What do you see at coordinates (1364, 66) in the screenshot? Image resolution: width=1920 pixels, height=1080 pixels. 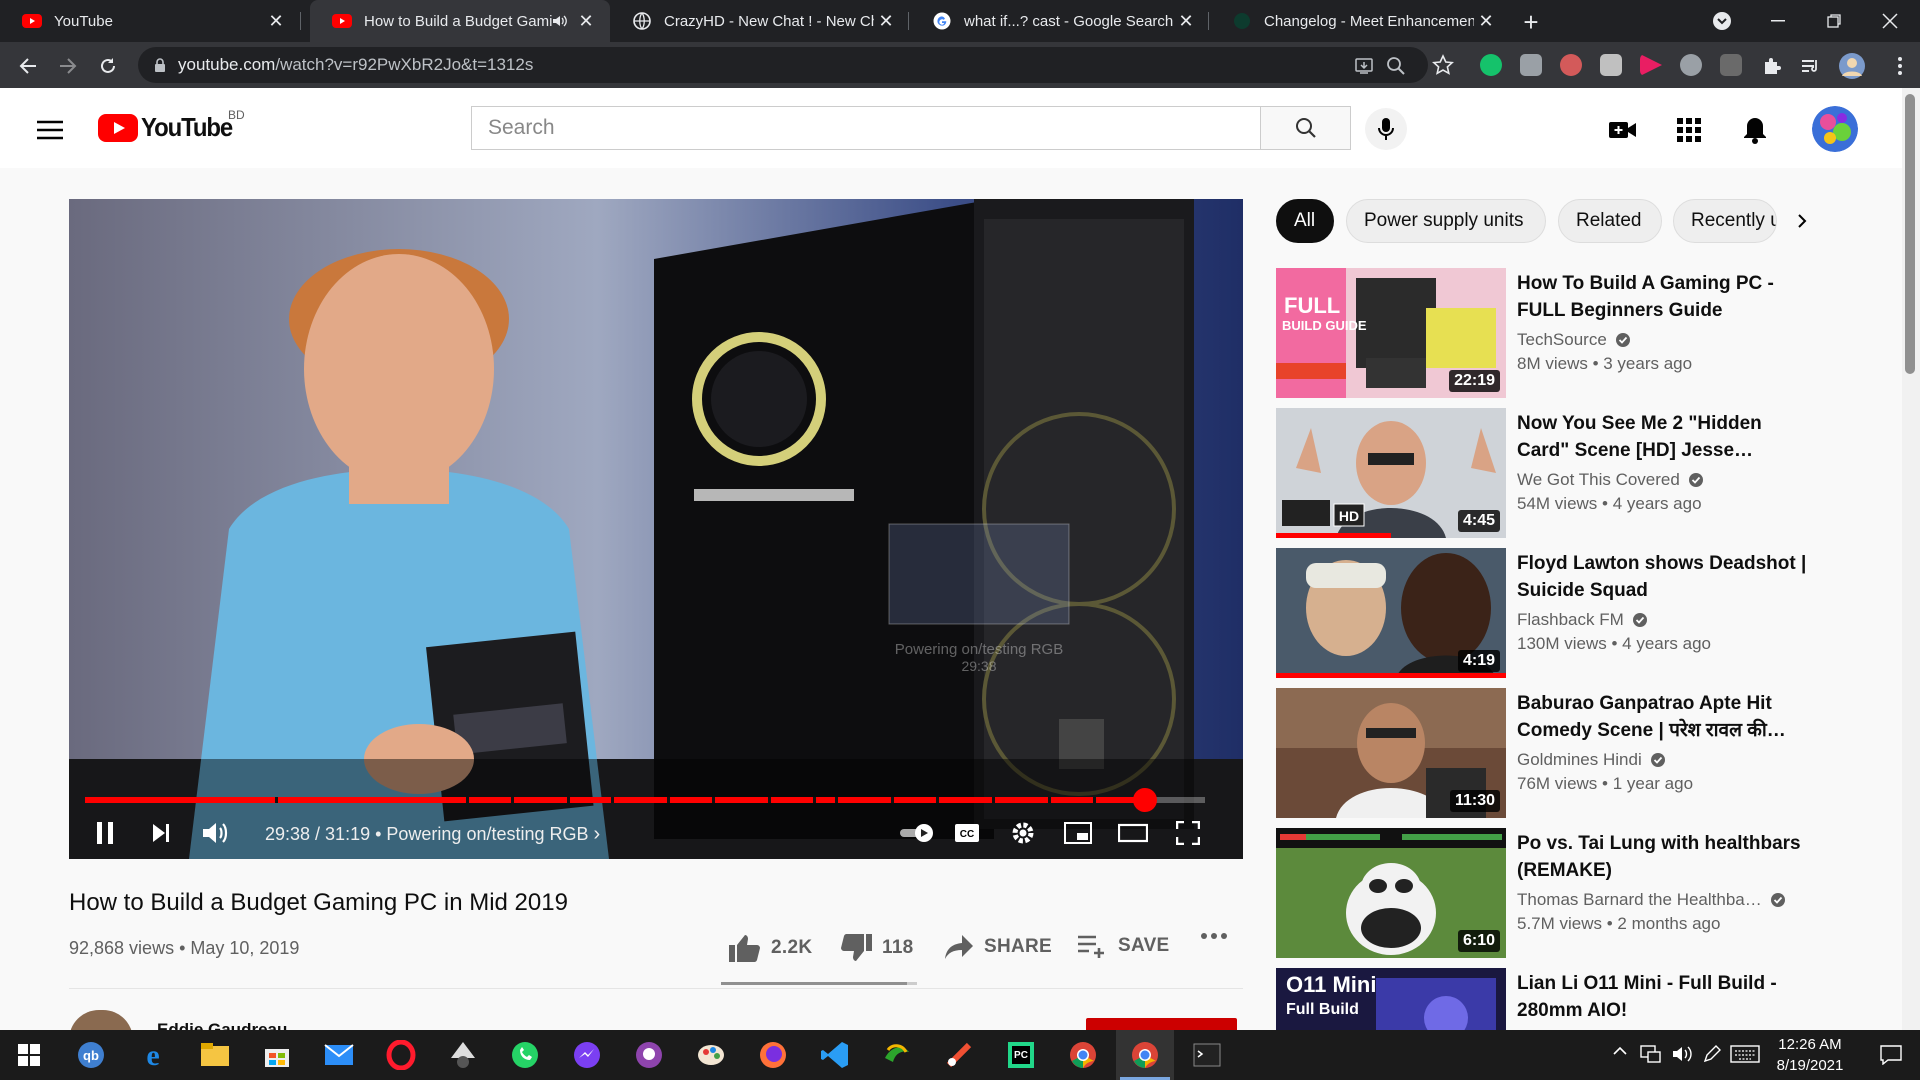 I see `install-app-icon` at bounding box center [1364, 66].